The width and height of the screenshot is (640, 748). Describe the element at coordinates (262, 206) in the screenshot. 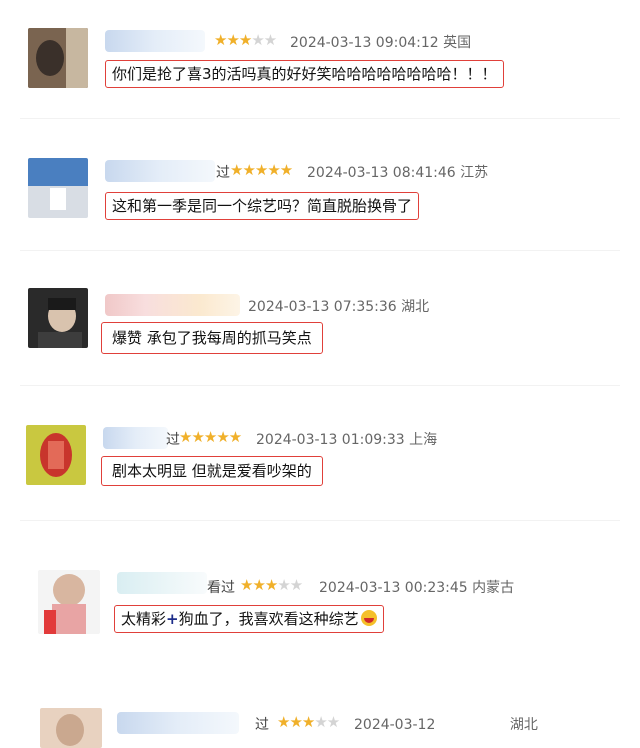

I see `comment-text: 这和第一季是同一个综艺吗？简直脱胎换骨了` at that location.